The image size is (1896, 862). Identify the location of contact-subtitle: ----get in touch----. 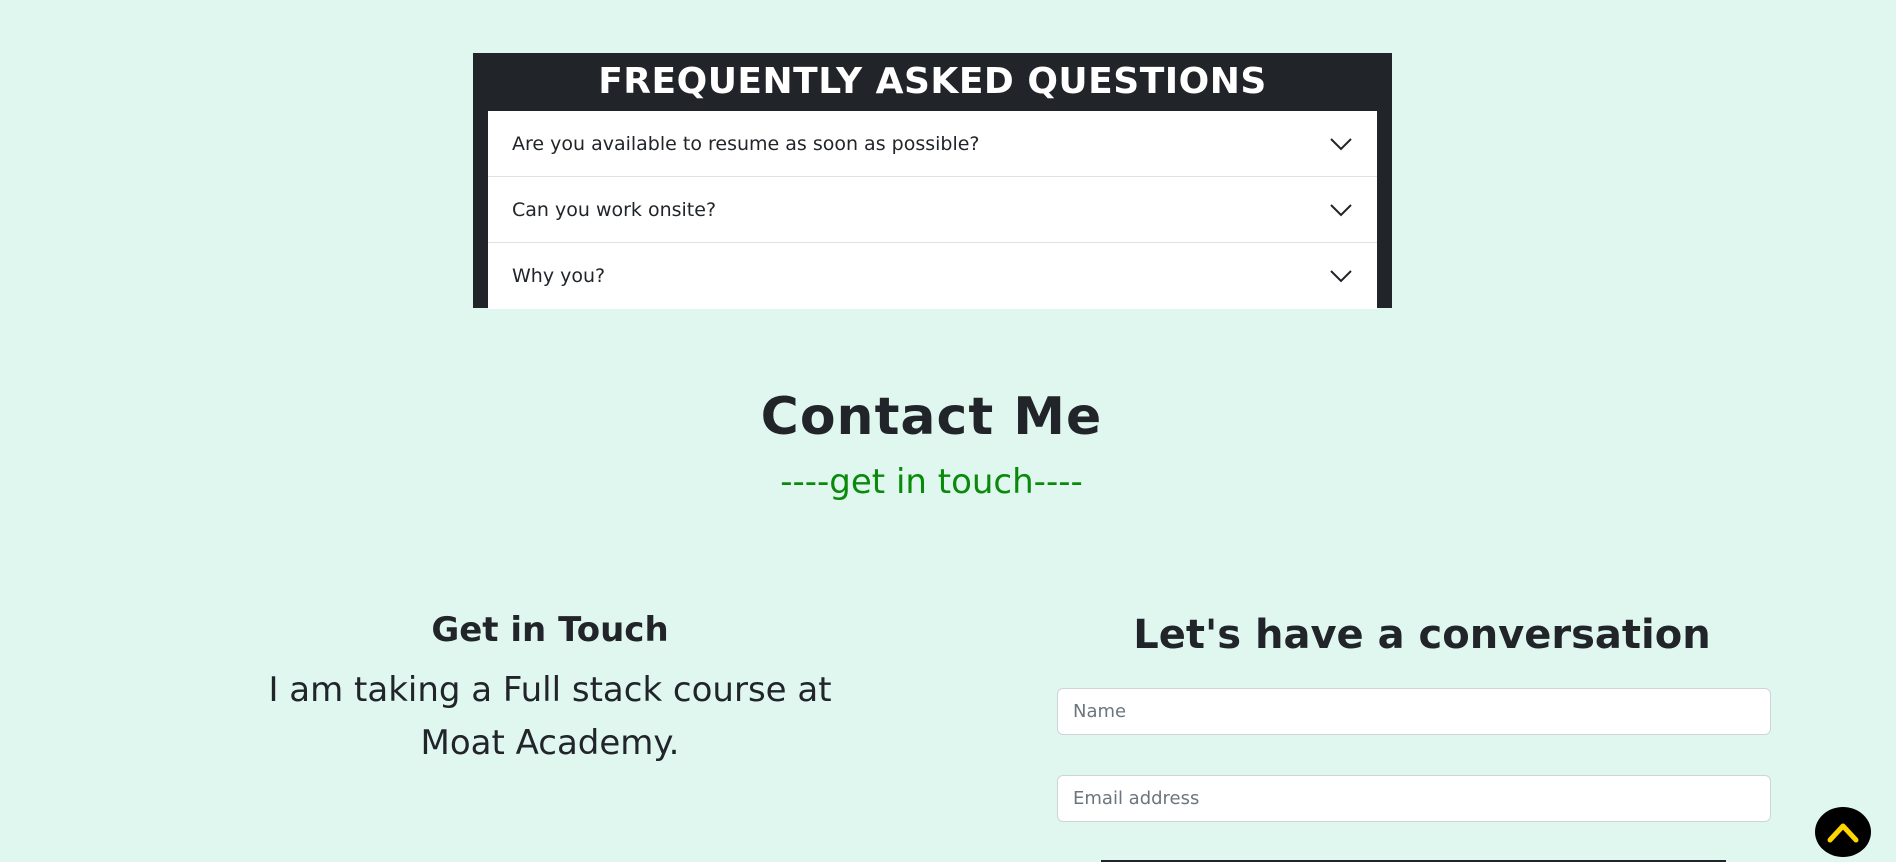
(931, 482).